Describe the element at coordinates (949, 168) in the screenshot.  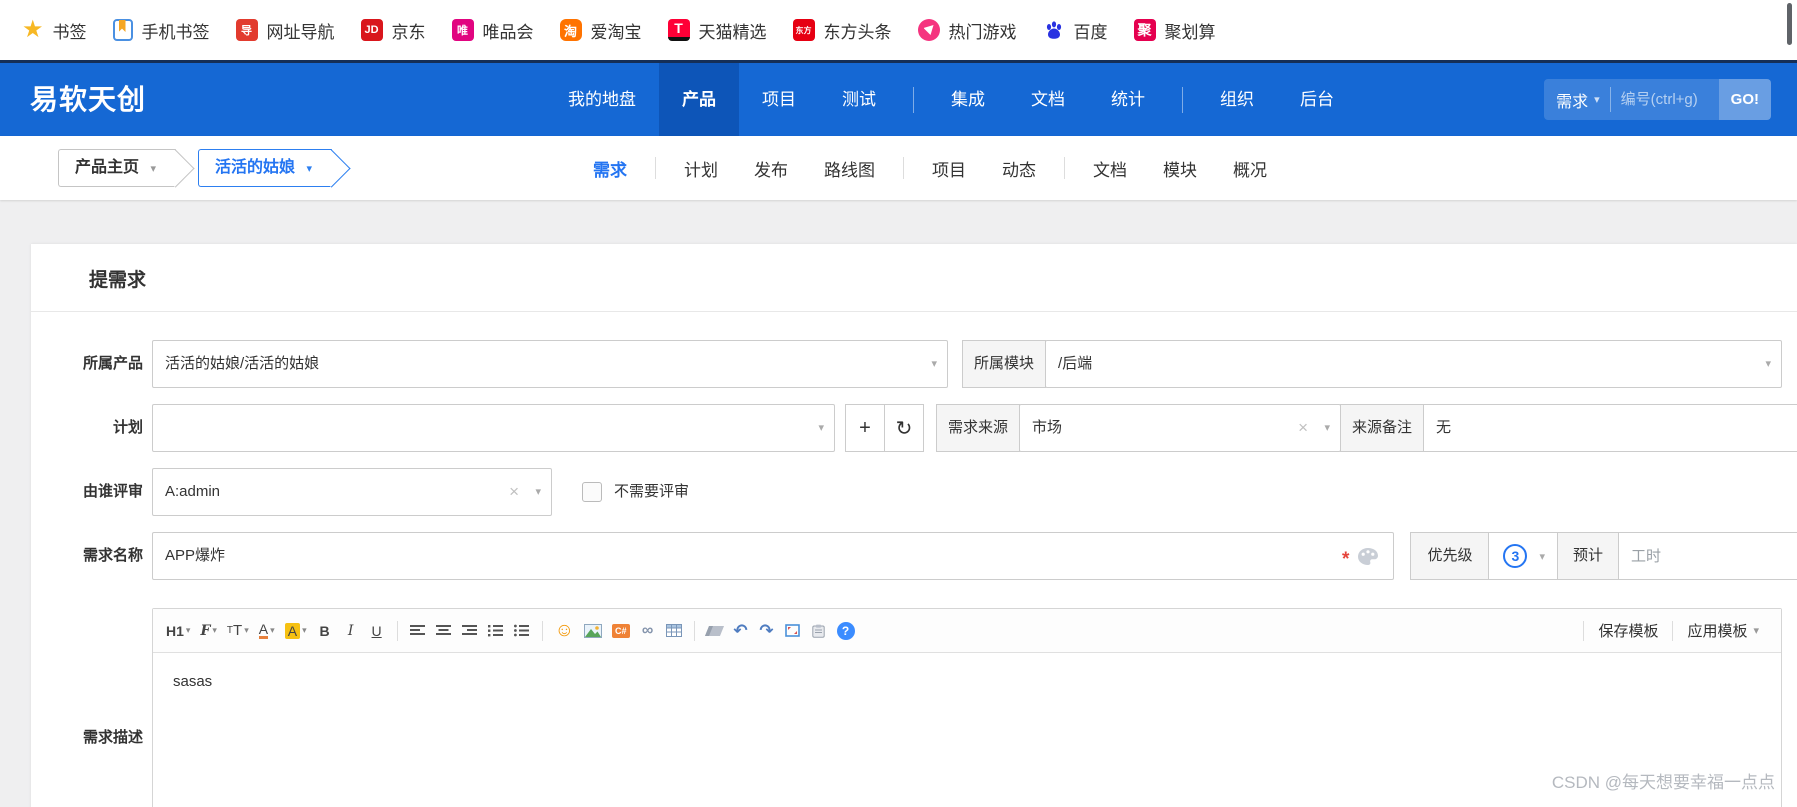
I see `tab-project: 项目` at that location.